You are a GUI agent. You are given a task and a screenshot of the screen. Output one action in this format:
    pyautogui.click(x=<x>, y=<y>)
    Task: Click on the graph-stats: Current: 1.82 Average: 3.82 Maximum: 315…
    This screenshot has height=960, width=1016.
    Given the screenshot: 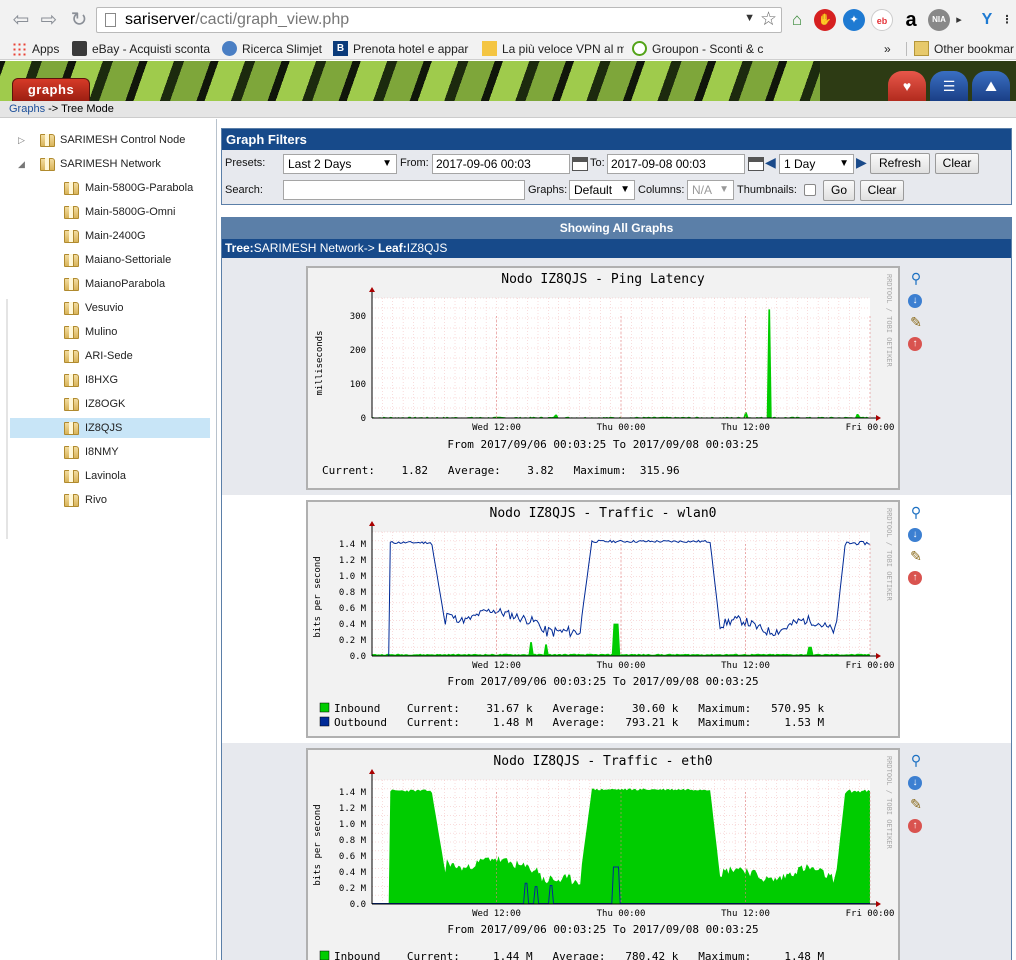 What is the action you would take?
    pyautogui.click(x=501, y=470)
    